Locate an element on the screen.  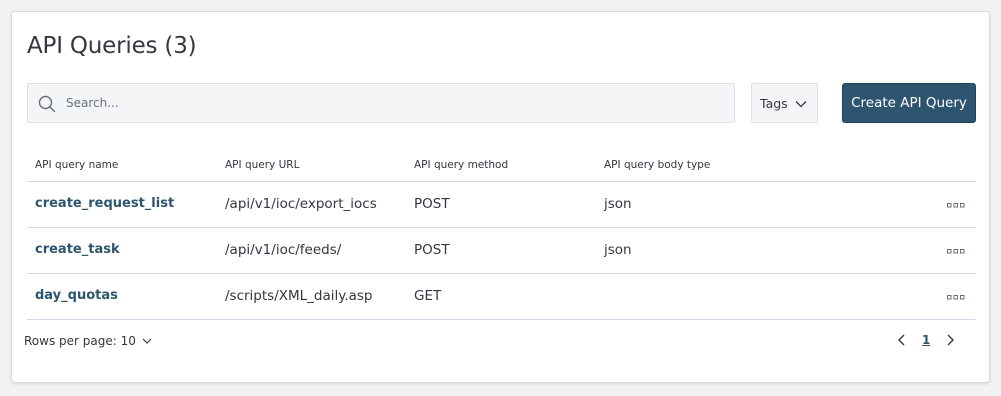
query-url: /api/v1/ioc/feeds/ is located at coordinates (283, 250).